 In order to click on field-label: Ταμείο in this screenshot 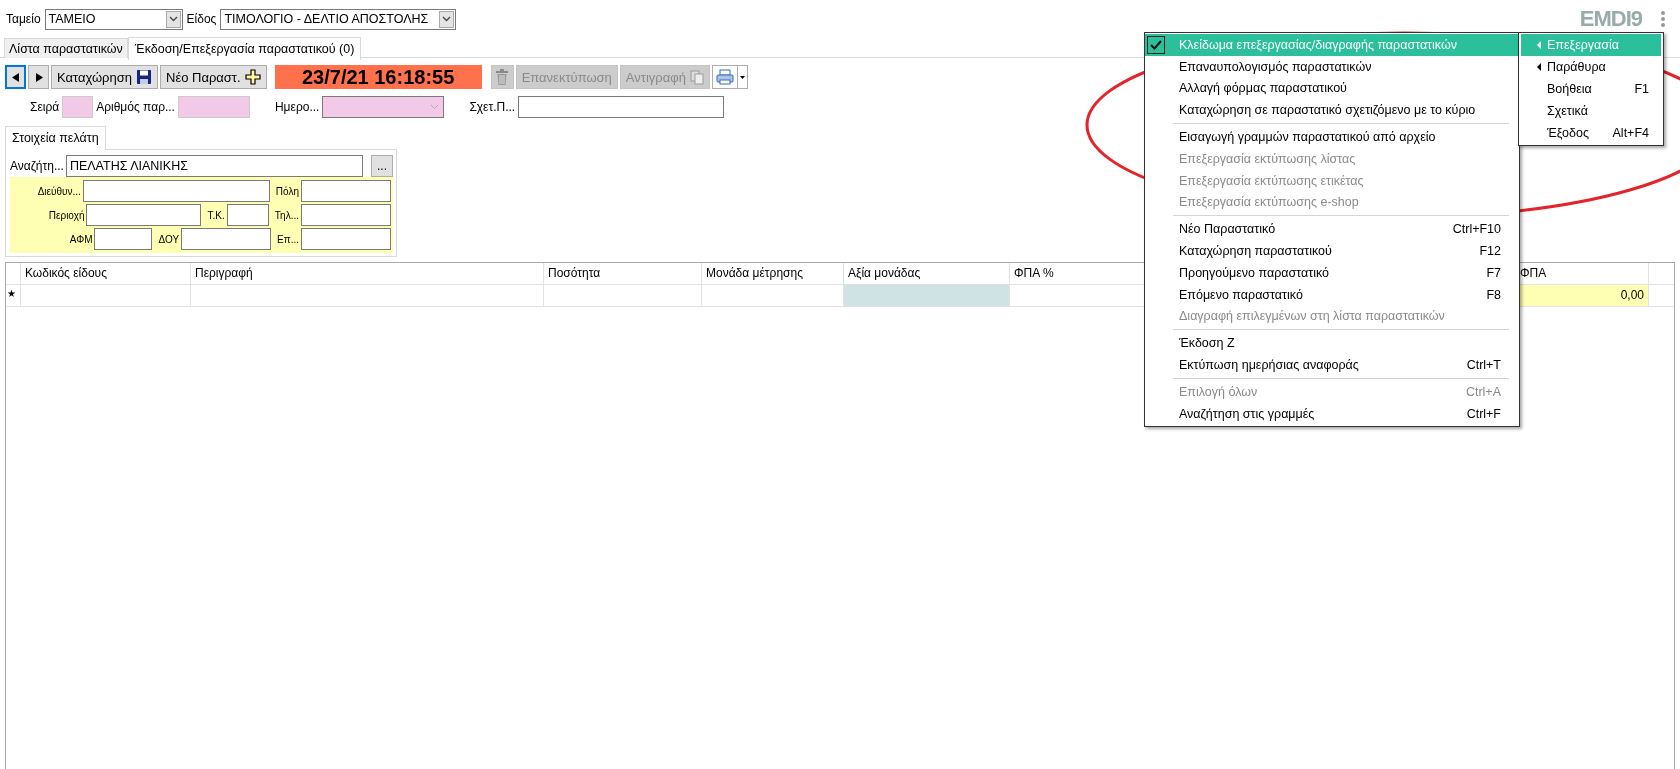, I will do `click(23, 19)`.